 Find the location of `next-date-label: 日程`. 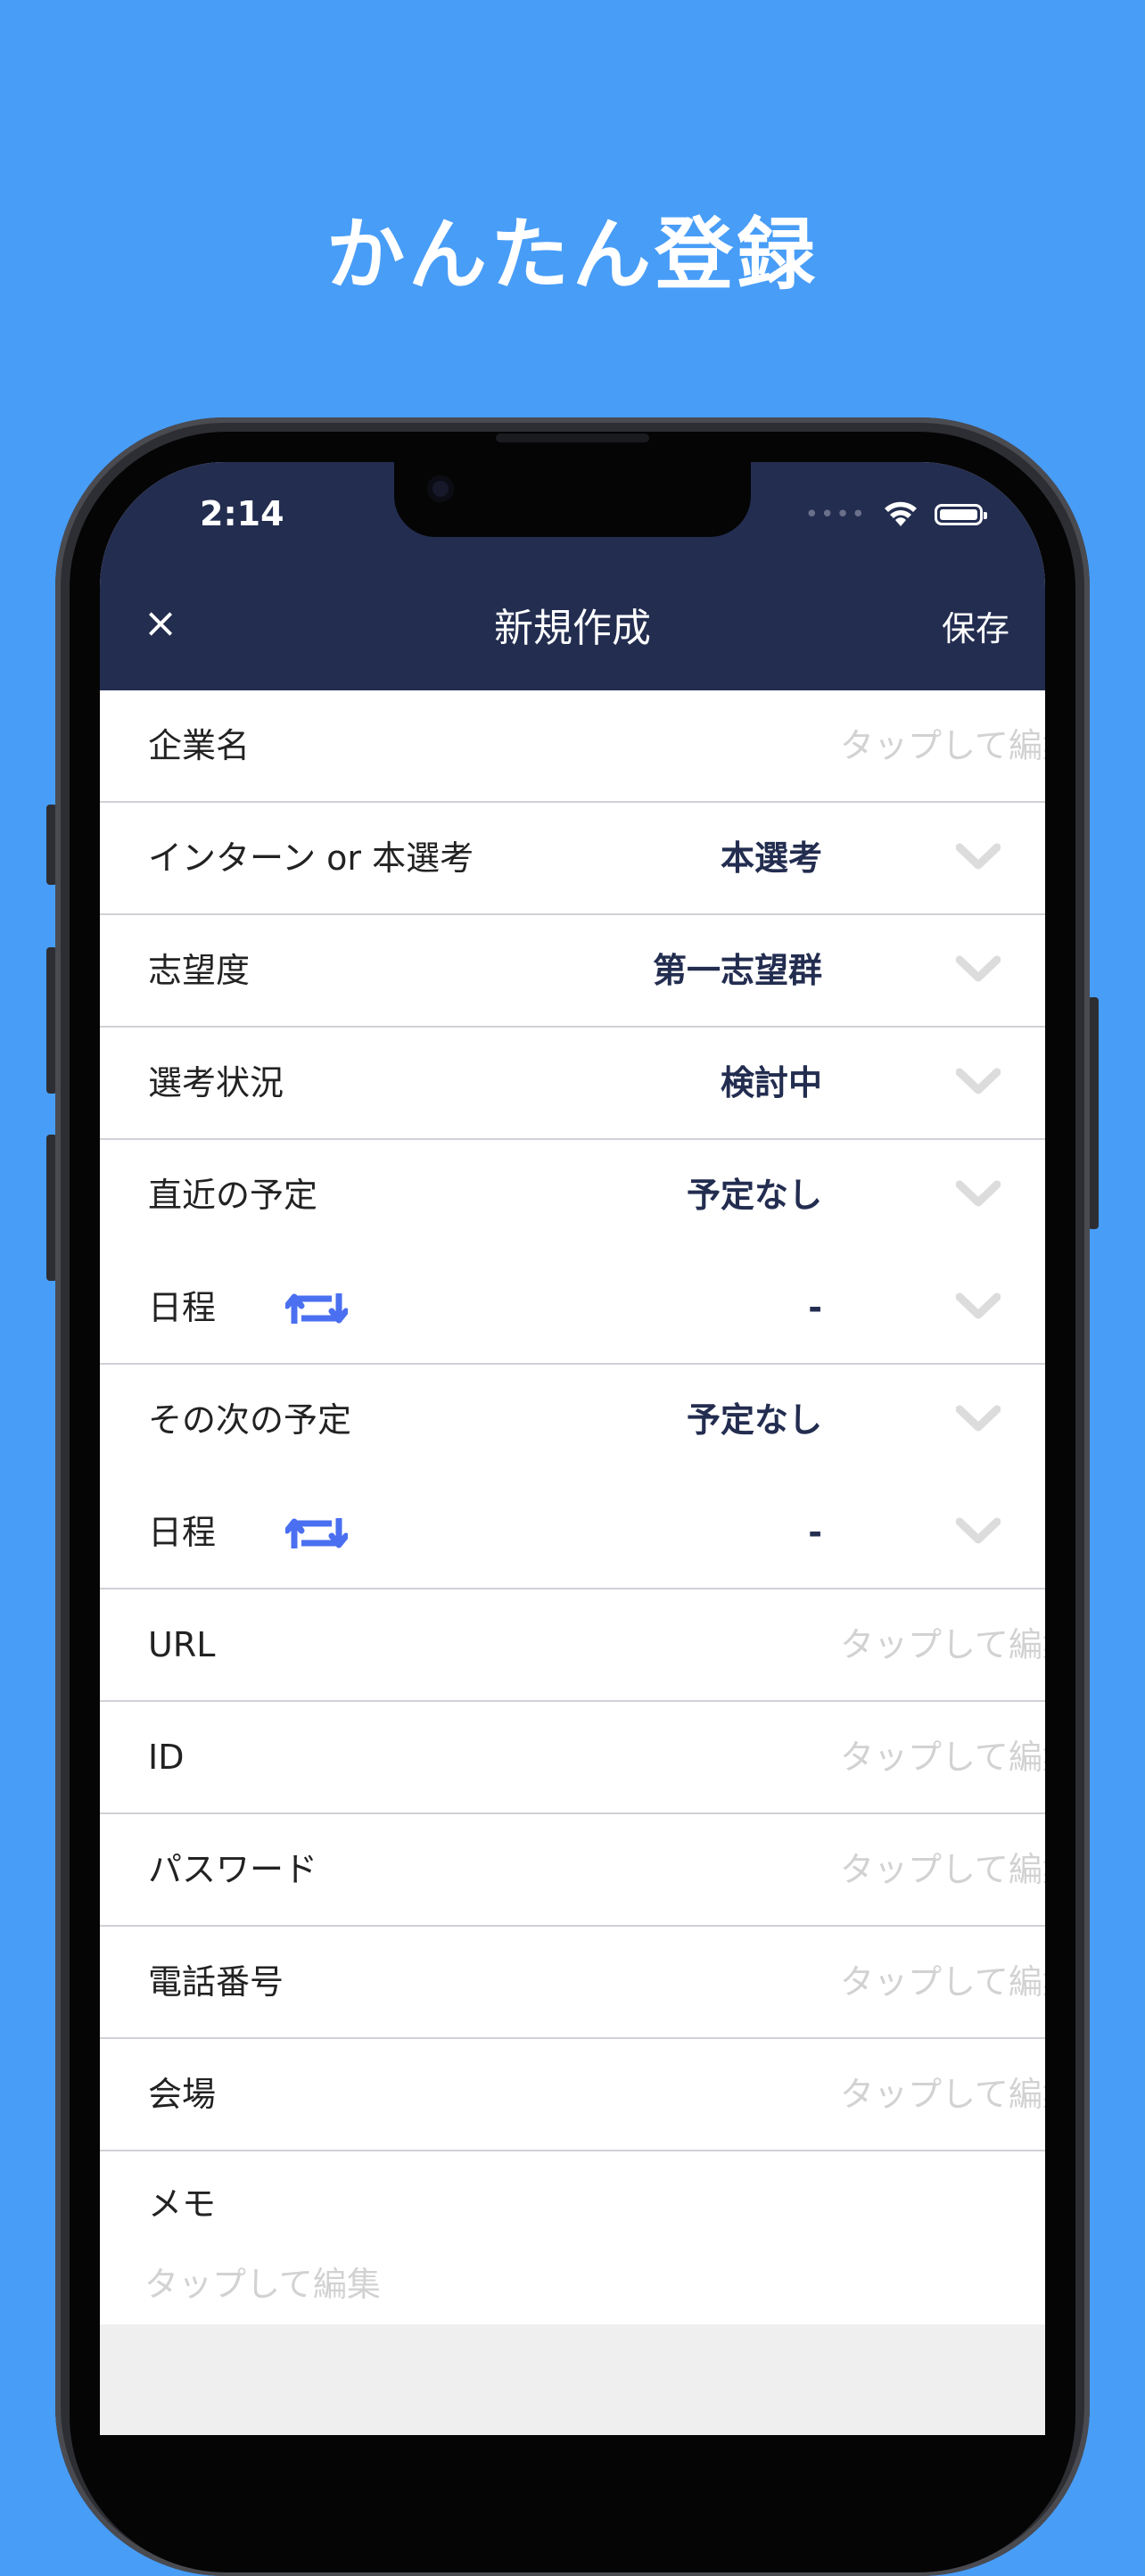

next-date-label: 日程 is located at coordinates (182, 1308).